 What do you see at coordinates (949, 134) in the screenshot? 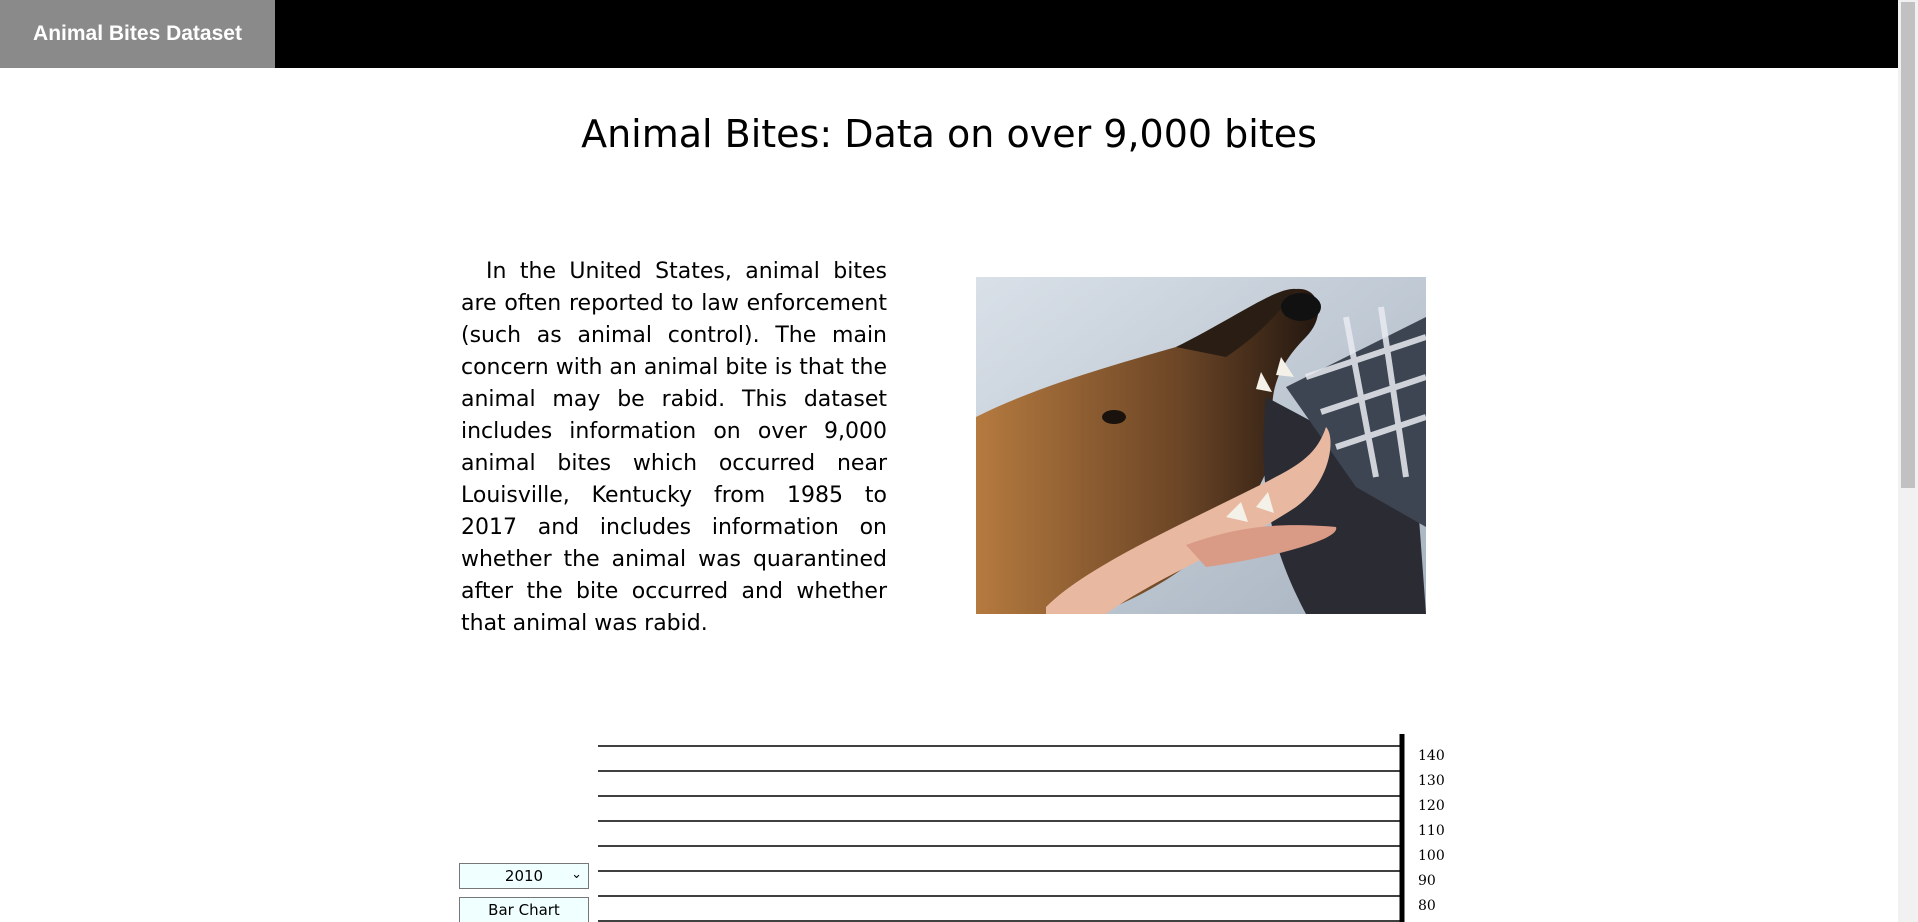
I see `page-title: Animal Bites: Data on over 9,000 bites` at bounding box center [949, 134].